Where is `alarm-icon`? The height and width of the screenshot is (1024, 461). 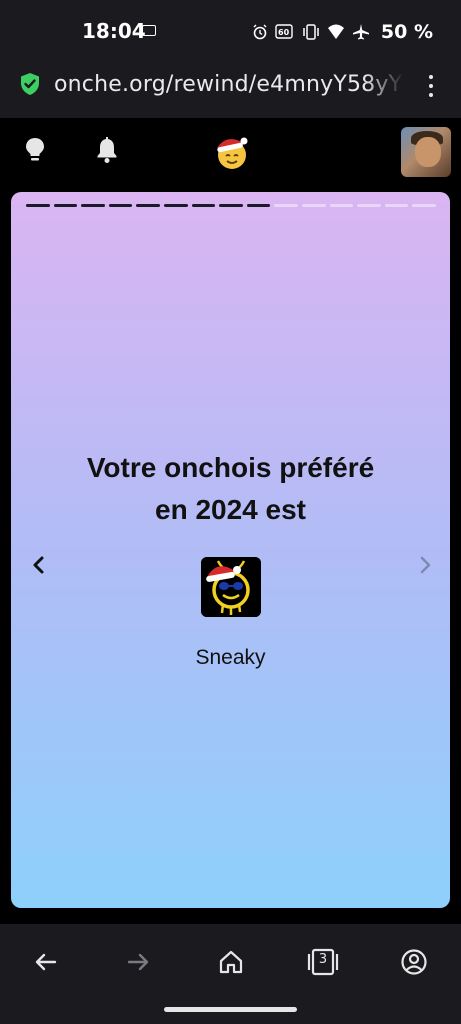
alarm-icon is located at coordinates (260, 32).